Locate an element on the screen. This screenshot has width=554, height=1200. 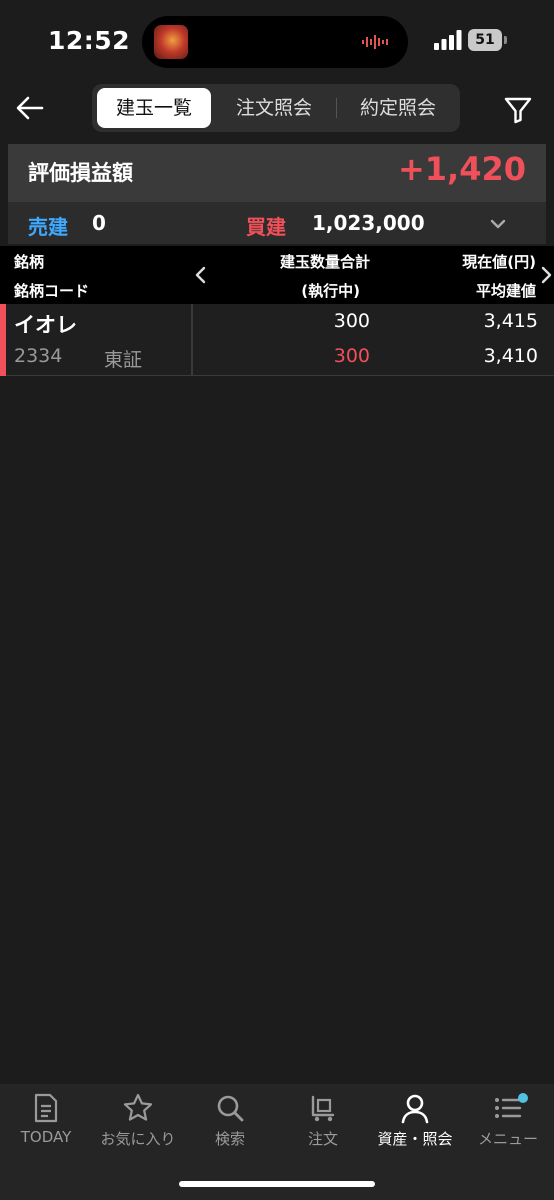
pnl-label: 評価損益額 is located at coordinates (80, 173).